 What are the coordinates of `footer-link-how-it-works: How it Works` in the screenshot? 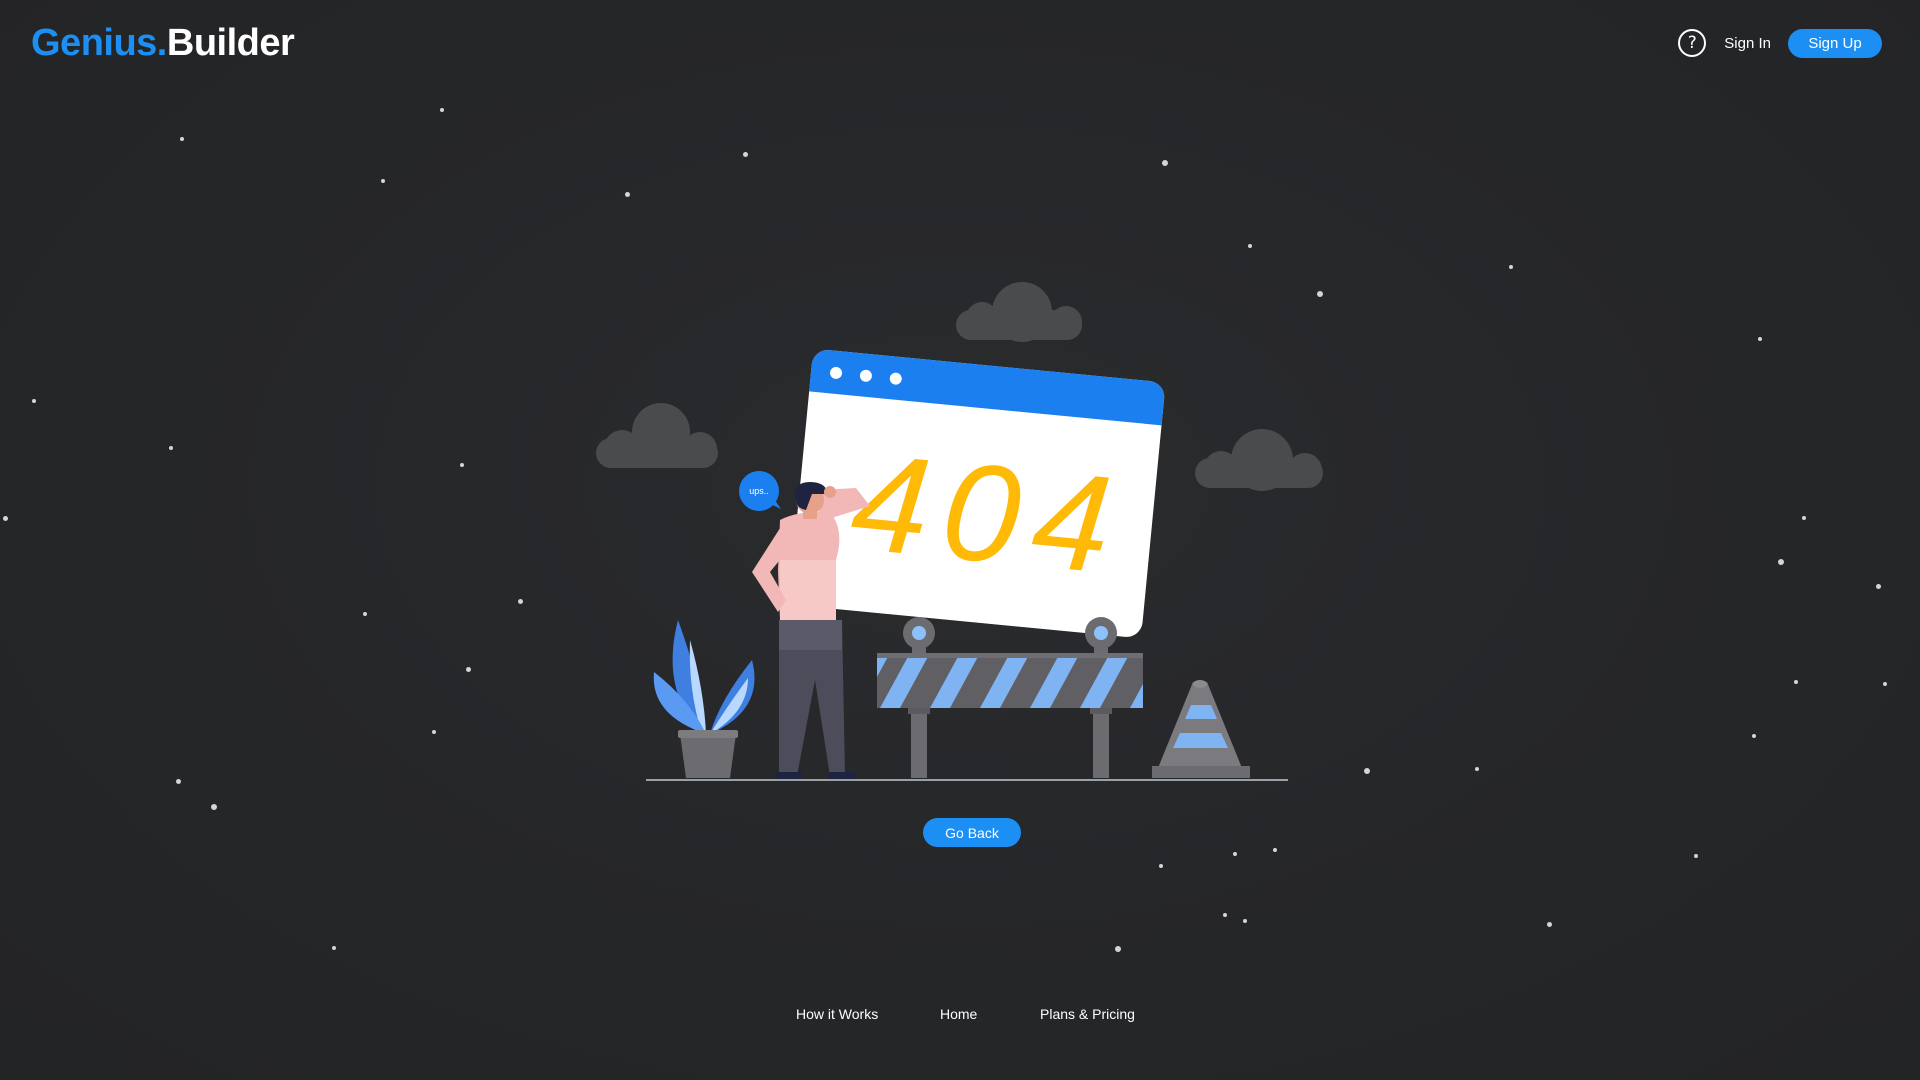 It's located at (837, 1014).